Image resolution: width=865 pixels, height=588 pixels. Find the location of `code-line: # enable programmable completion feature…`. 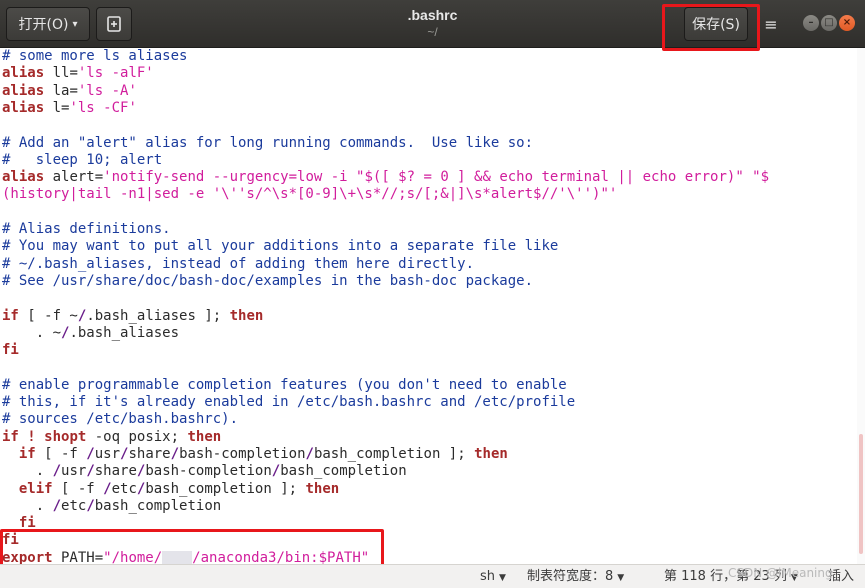

code-line: # enable programmable completion feature… is located at coordinates (284, 385).